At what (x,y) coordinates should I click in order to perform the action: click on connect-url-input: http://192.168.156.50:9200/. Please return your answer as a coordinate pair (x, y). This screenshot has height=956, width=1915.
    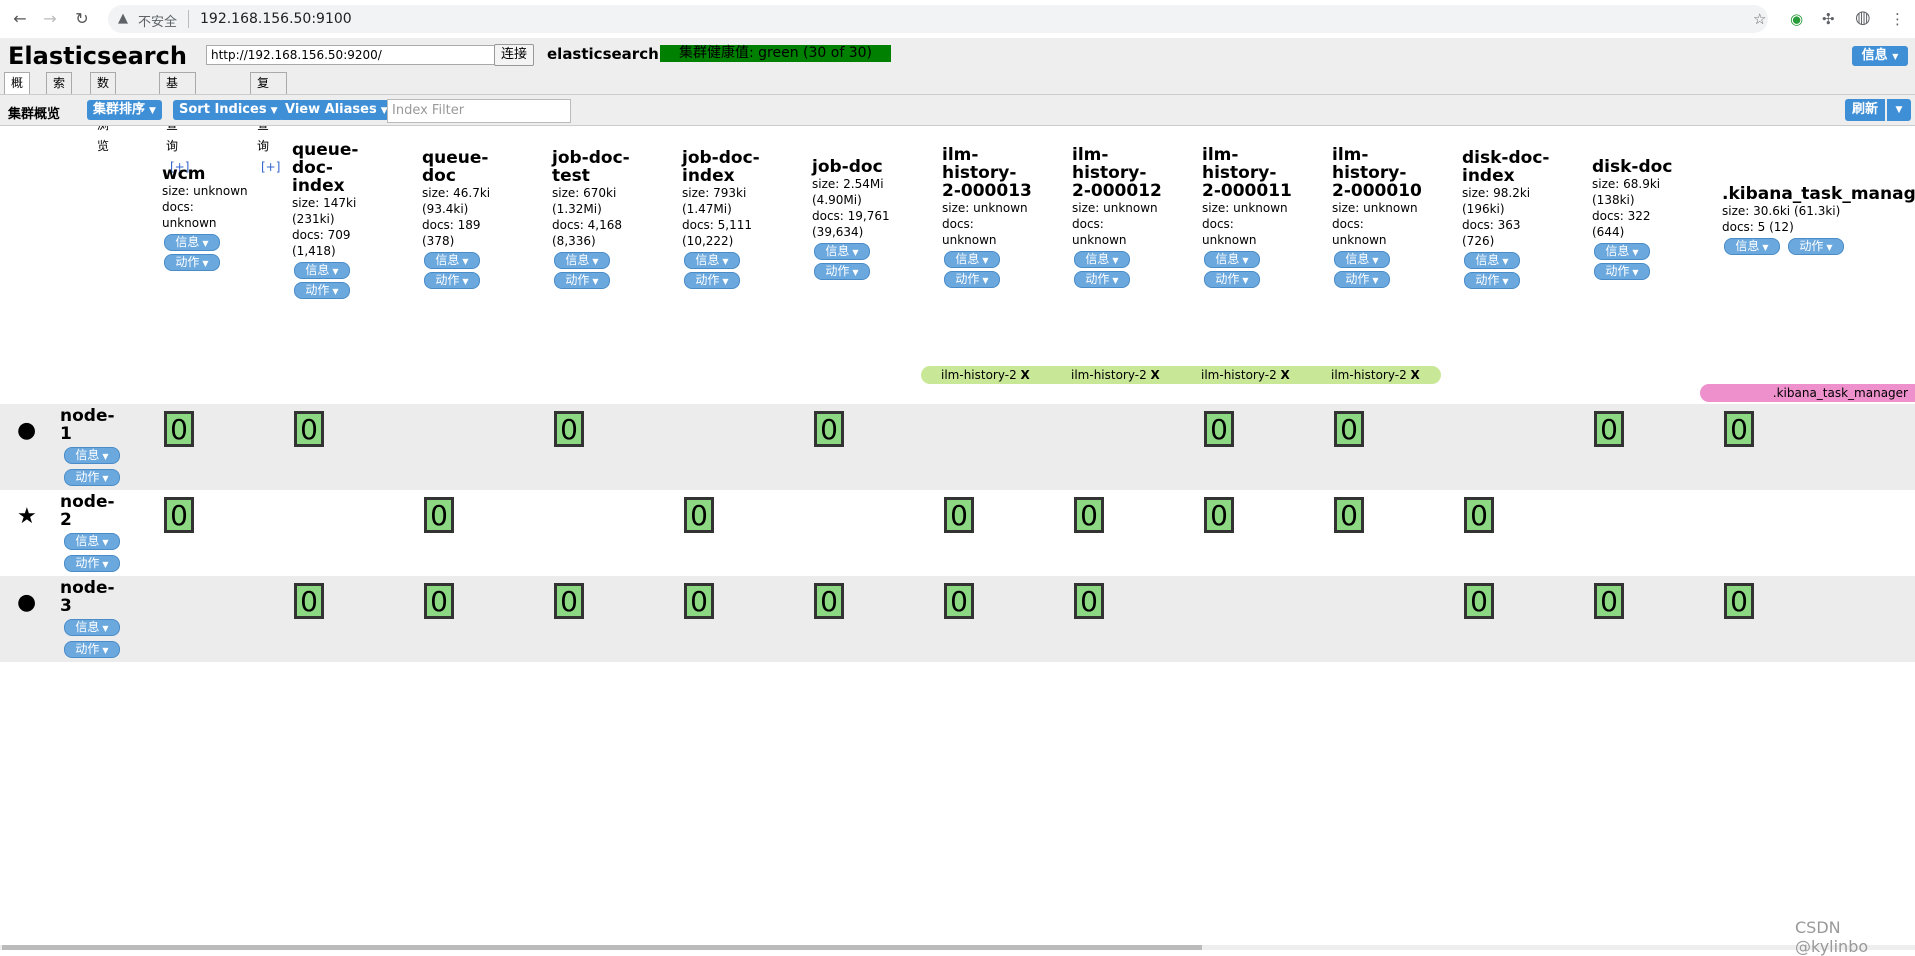
    Looking at the image, I should click on (353, 55).